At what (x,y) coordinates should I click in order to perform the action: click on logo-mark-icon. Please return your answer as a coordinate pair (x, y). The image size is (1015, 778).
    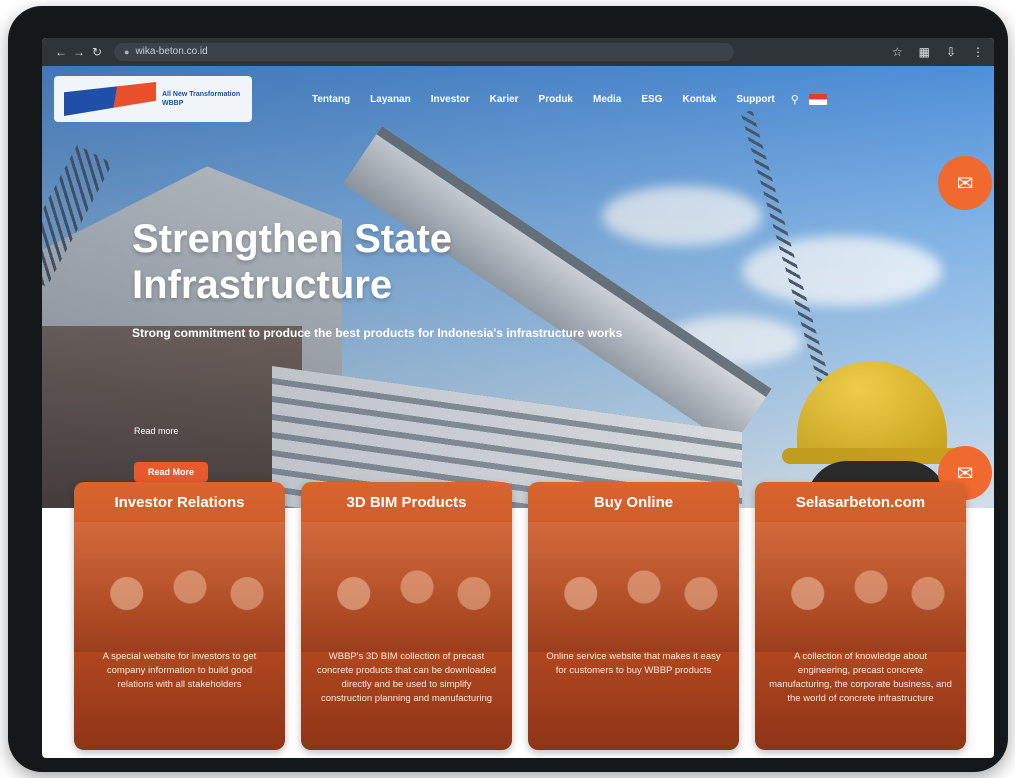
    Looking at the image, I should click on (110, 99).